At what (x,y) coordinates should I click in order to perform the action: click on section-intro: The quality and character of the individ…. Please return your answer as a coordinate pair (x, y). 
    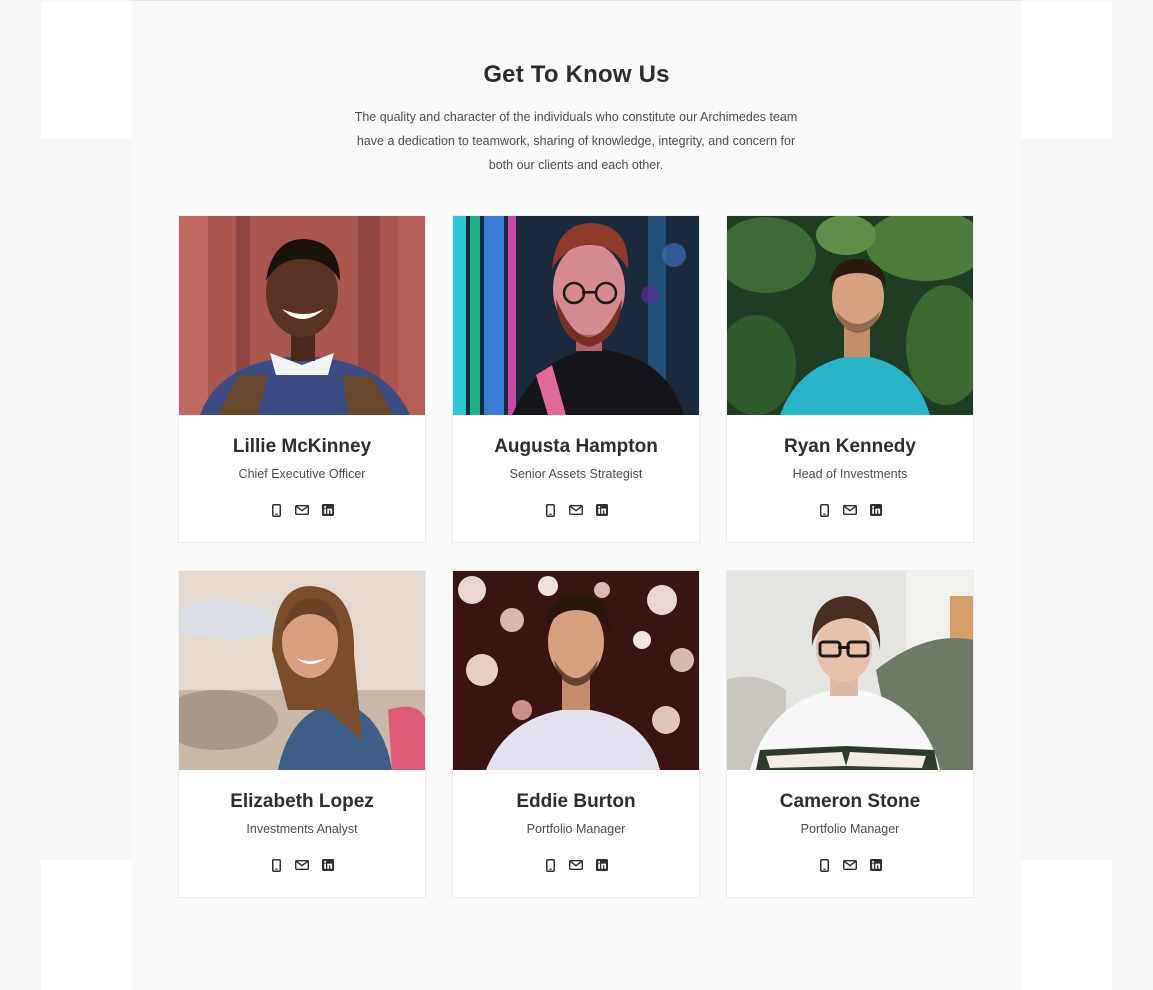
    Looking at the image, I should click on (576, 141).